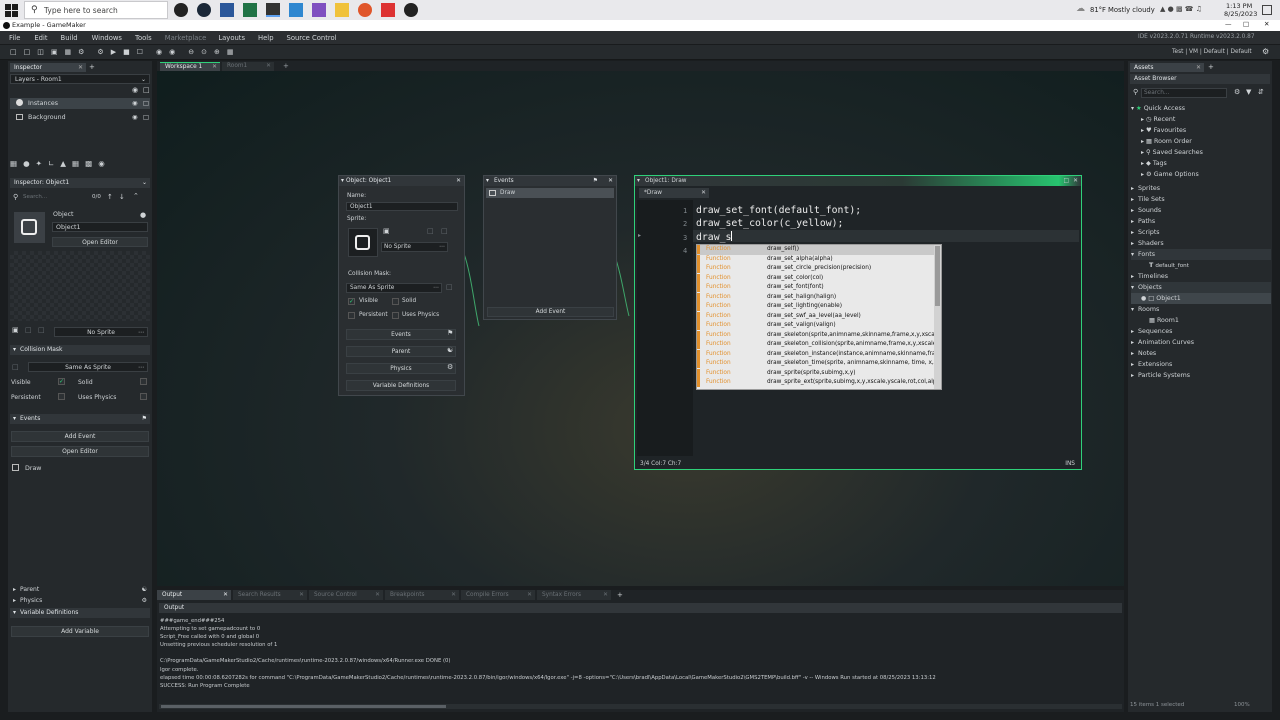  What do you see at coordinates (39, 165) in the screenshot?
I see `layer-tool-icon: ✦` at bounding box center [39, 165].